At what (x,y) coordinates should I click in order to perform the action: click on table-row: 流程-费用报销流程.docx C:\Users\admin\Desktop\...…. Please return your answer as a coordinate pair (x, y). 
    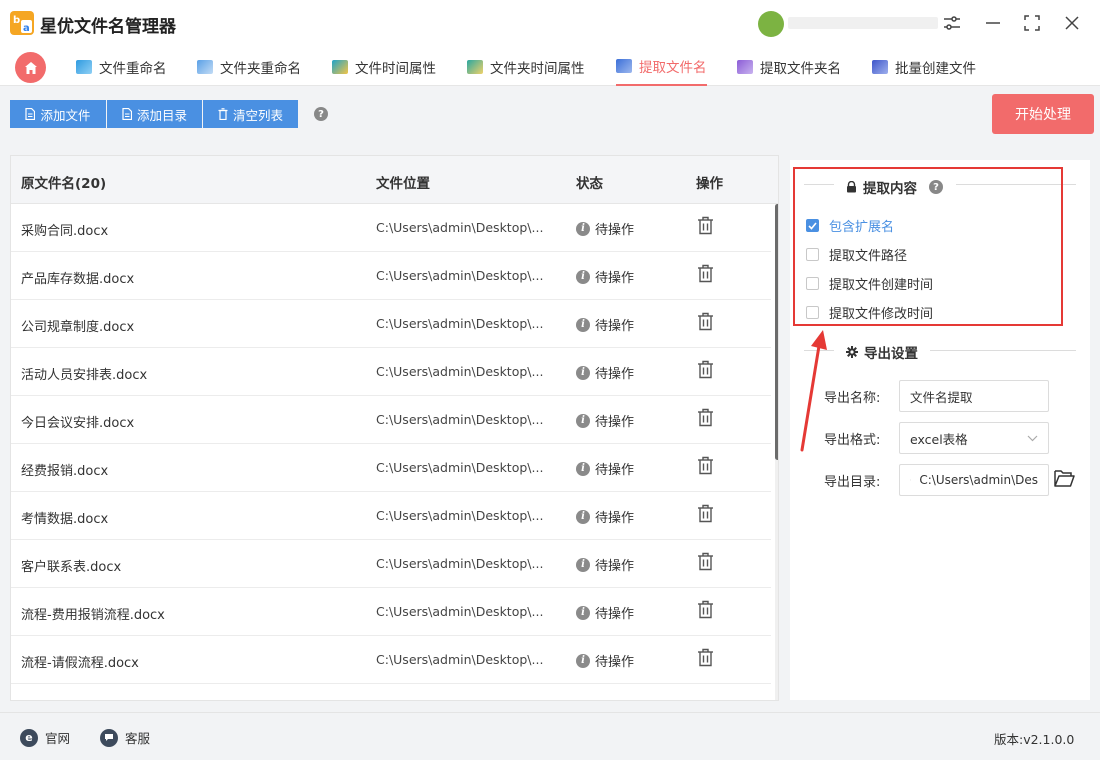
    Looking at the image, I should click on (391, 612).